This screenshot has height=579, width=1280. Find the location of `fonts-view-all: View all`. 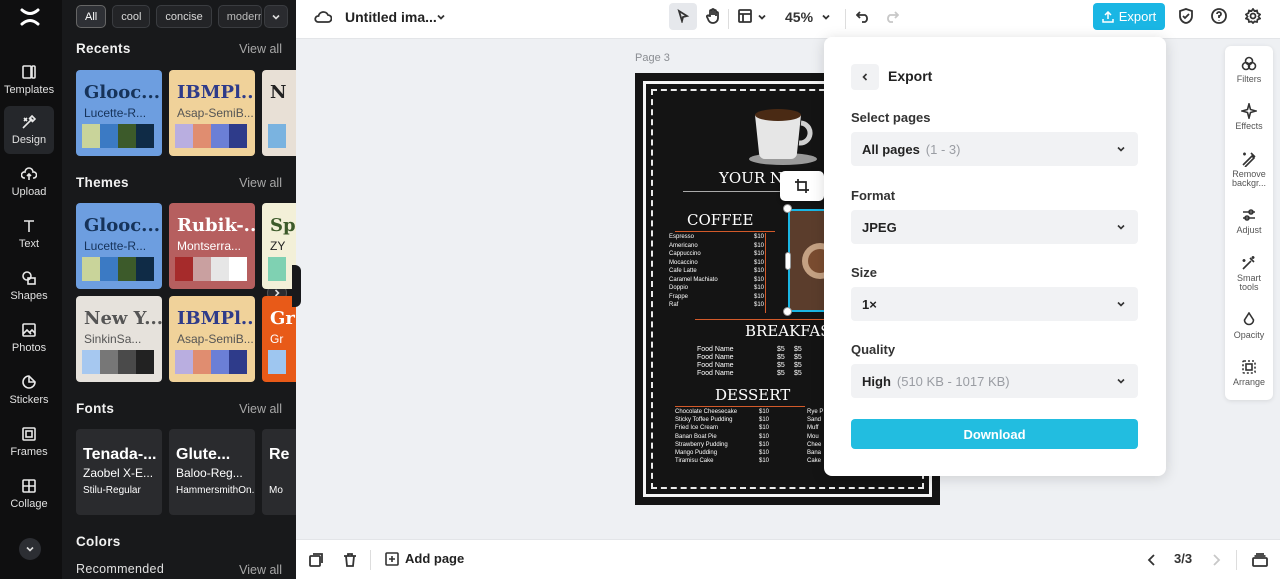

fonts-view-all: View all is located at coordinates (260, 409).